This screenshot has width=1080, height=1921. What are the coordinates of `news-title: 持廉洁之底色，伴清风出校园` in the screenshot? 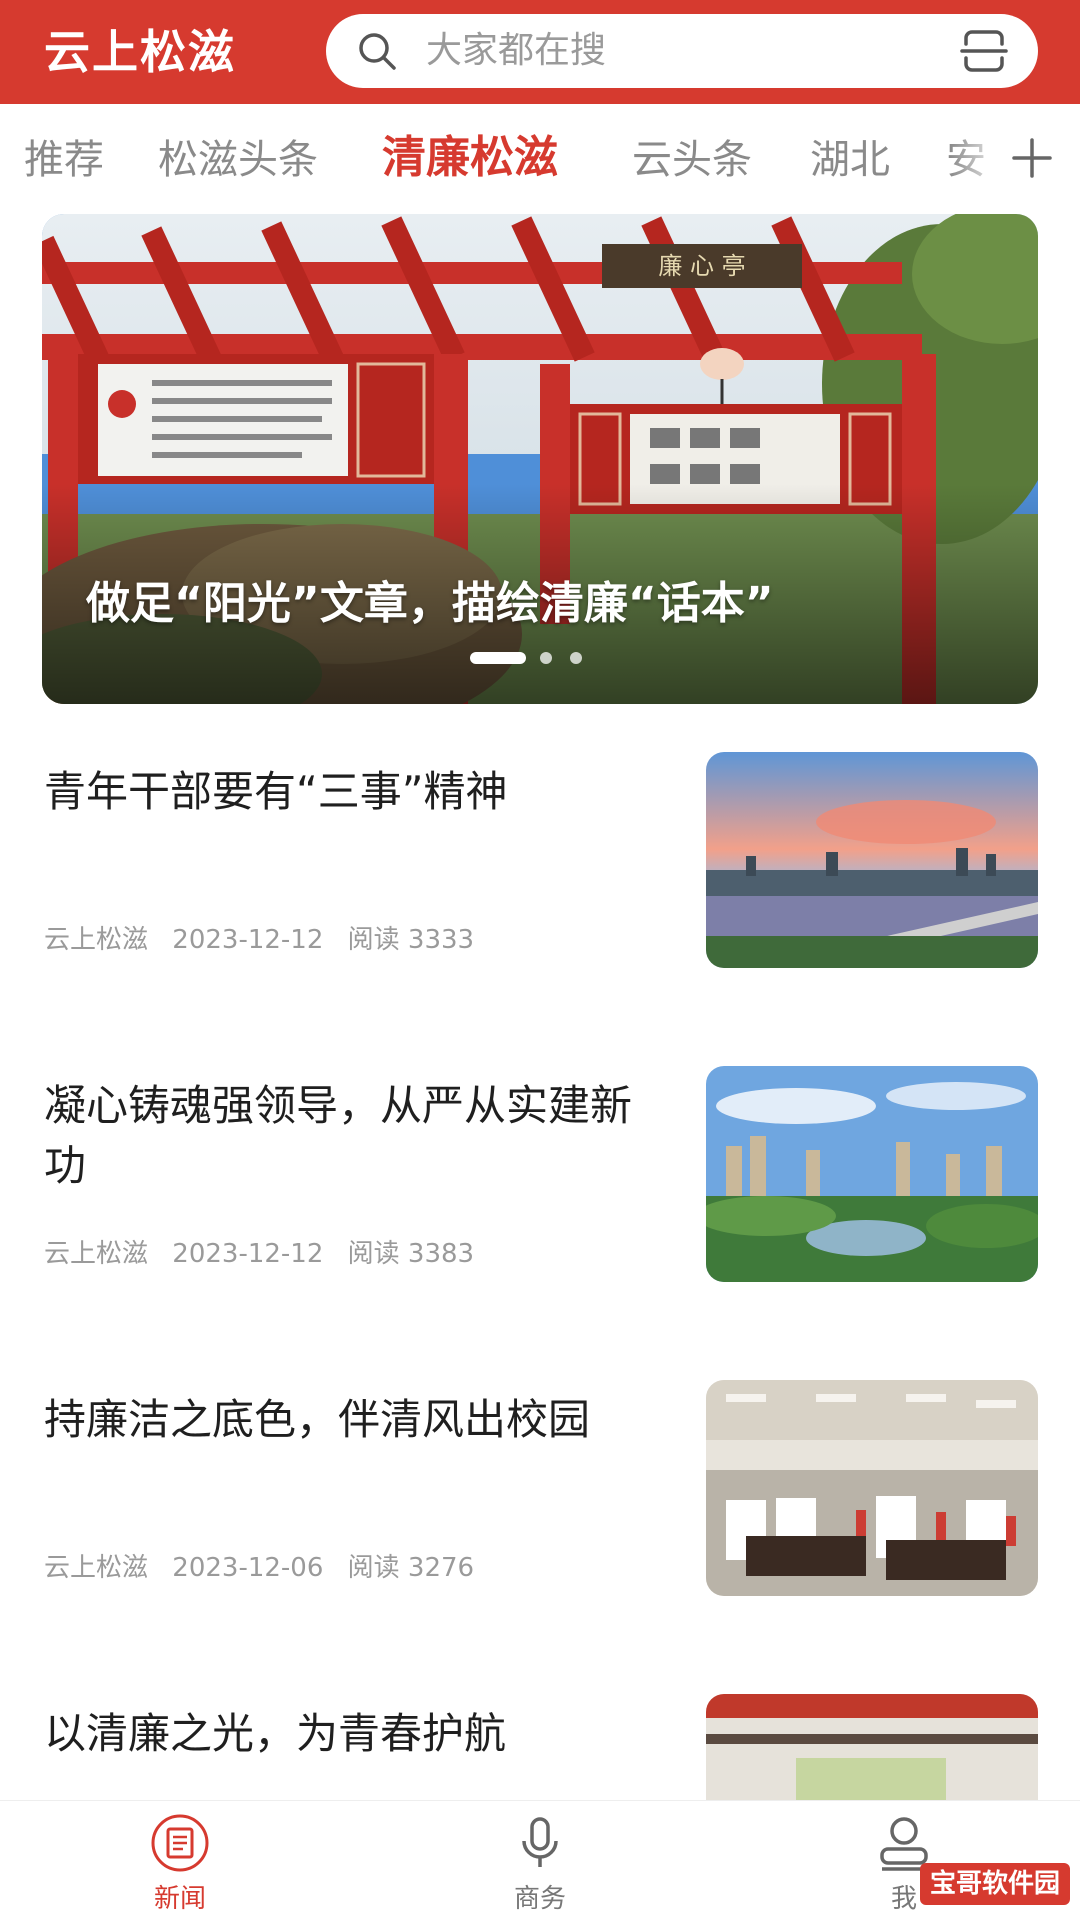 It's located at (317, 1419).